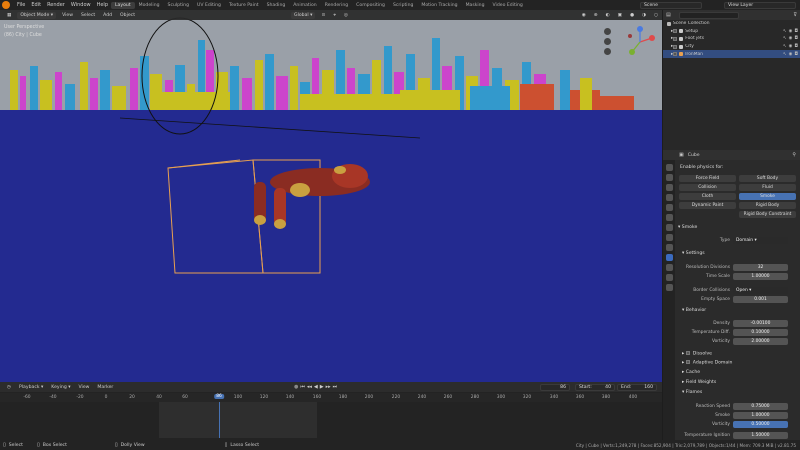  I want to click on pin-icon: ⚲, so click(794, 155).